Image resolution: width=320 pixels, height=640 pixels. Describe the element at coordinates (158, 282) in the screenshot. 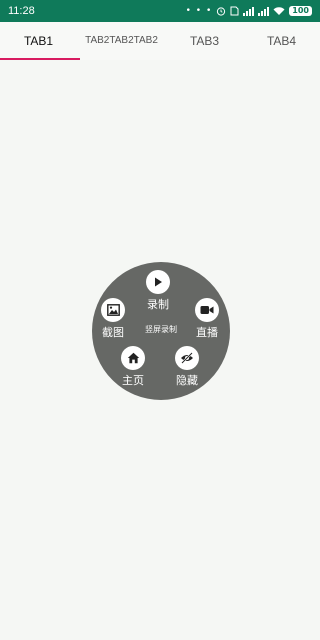

I see `play-icon` at that location.